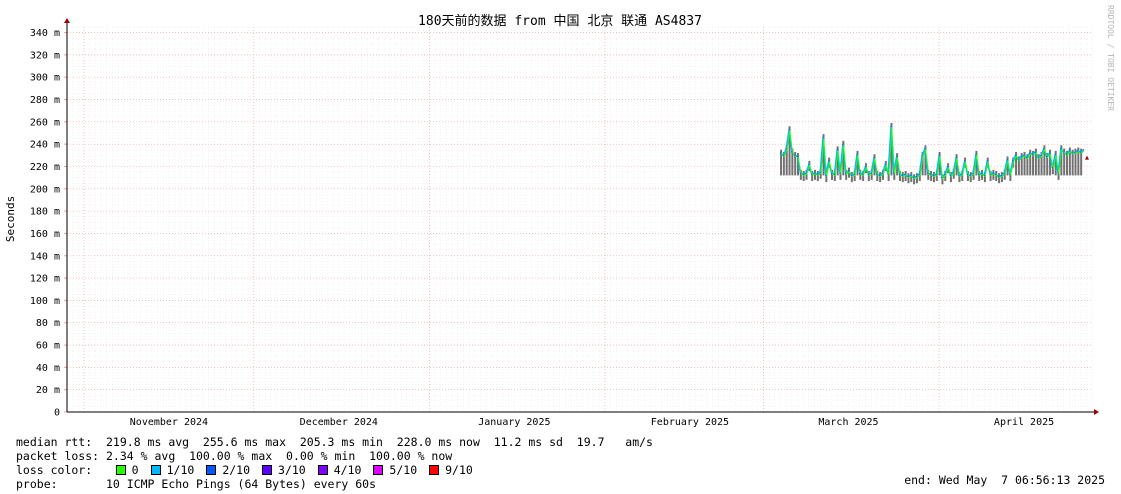 Image resolution: width=1121 pixels, height=494 pixels. What do you see at coordinates (45, 55) in the screenshot?
I see `y-tick-label: 320 m` at bounding box center [45, 55].